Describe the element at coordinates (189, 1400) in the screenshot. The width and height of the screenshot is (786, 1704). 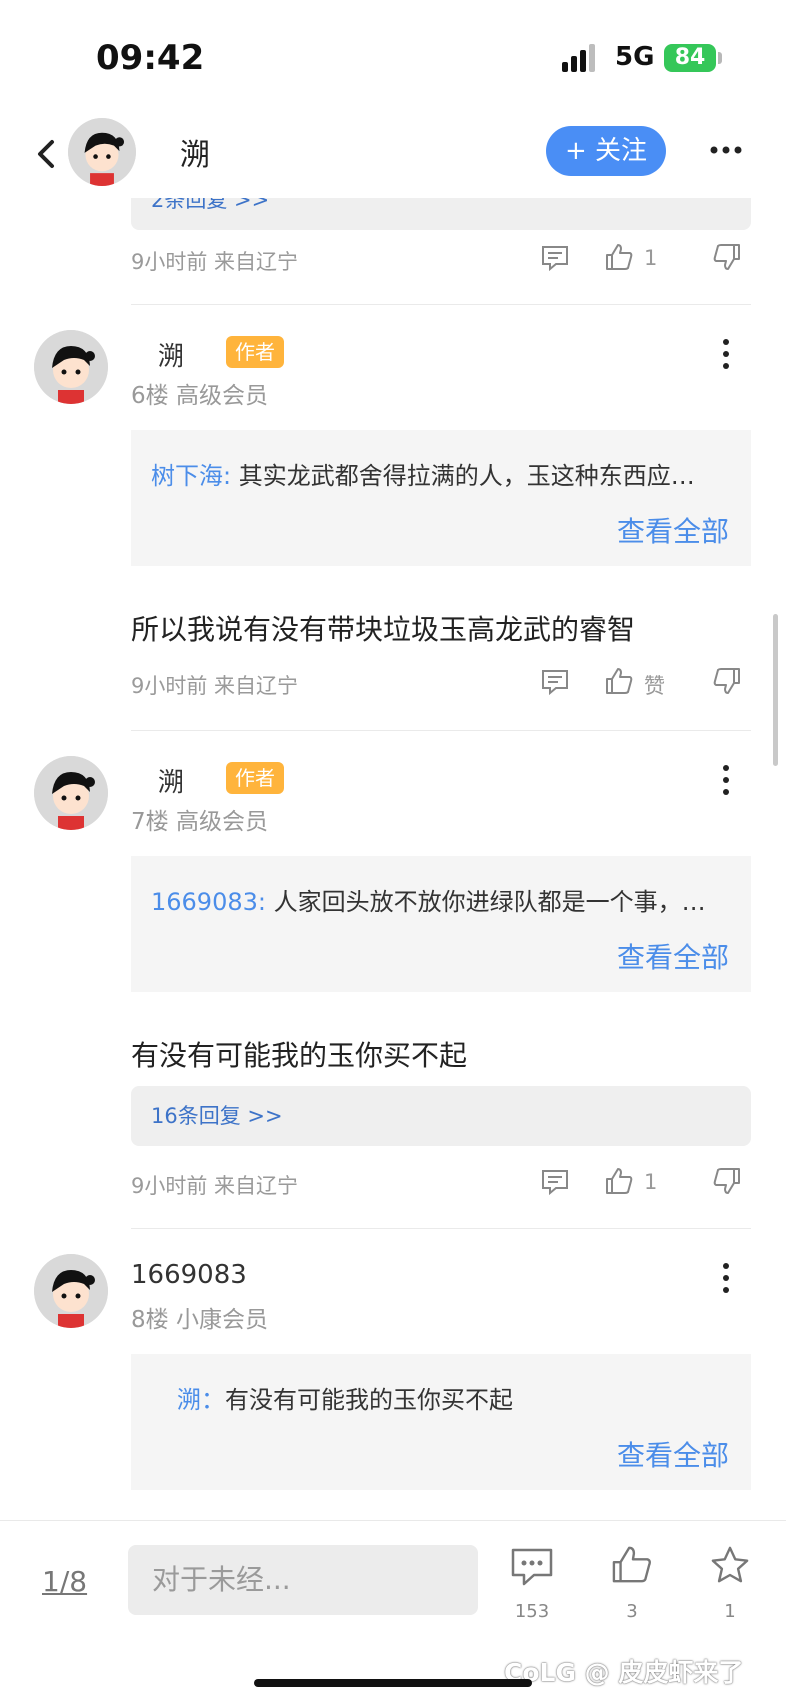
I see `quote-user: 溯` at that location.